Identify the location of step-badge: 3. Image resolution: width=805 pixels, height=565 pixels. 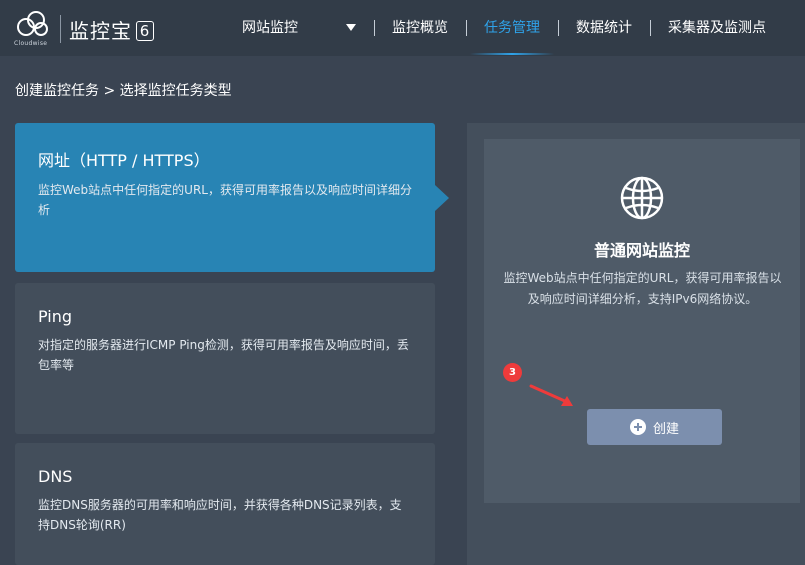
(512, 372).